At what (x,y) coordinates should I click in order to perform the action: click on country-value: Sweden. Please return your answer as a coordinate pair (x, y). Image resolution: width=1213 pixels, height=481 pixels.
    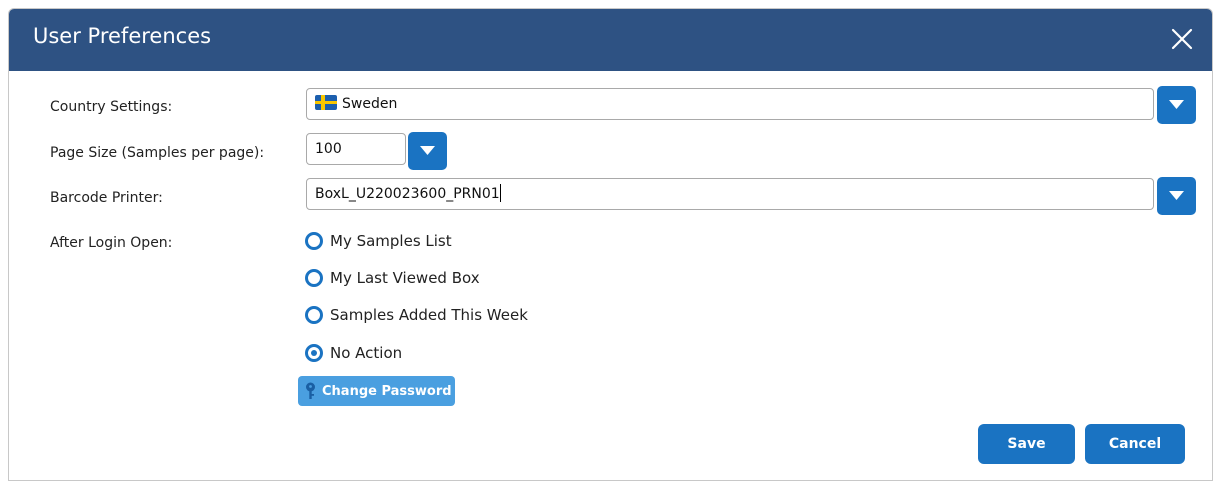
    Looking at the image, I should click on (370, 104).